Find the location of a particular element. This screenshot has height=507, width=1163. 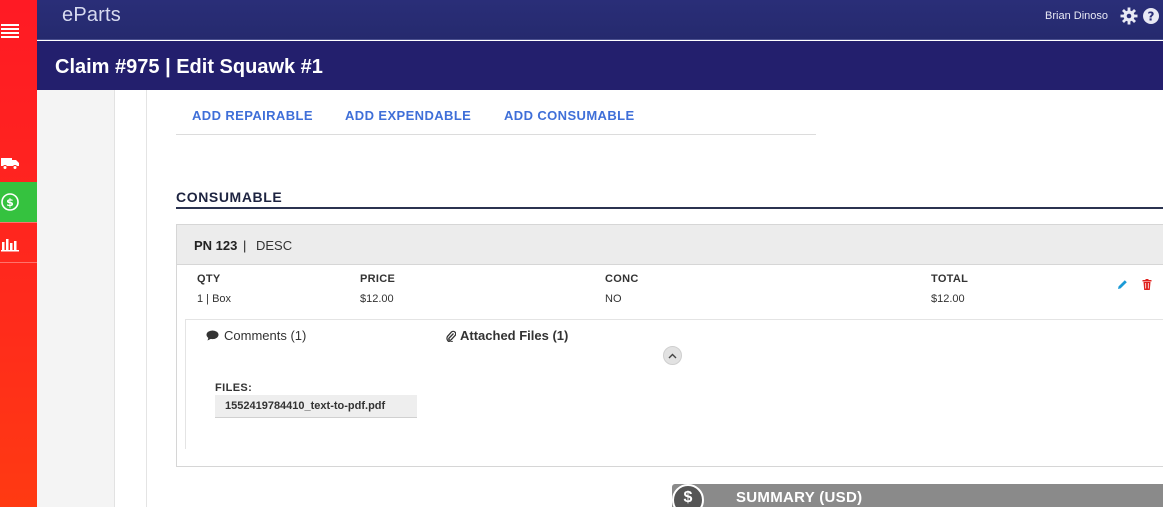

conc-value: NO is located at coordinates (613, 299).